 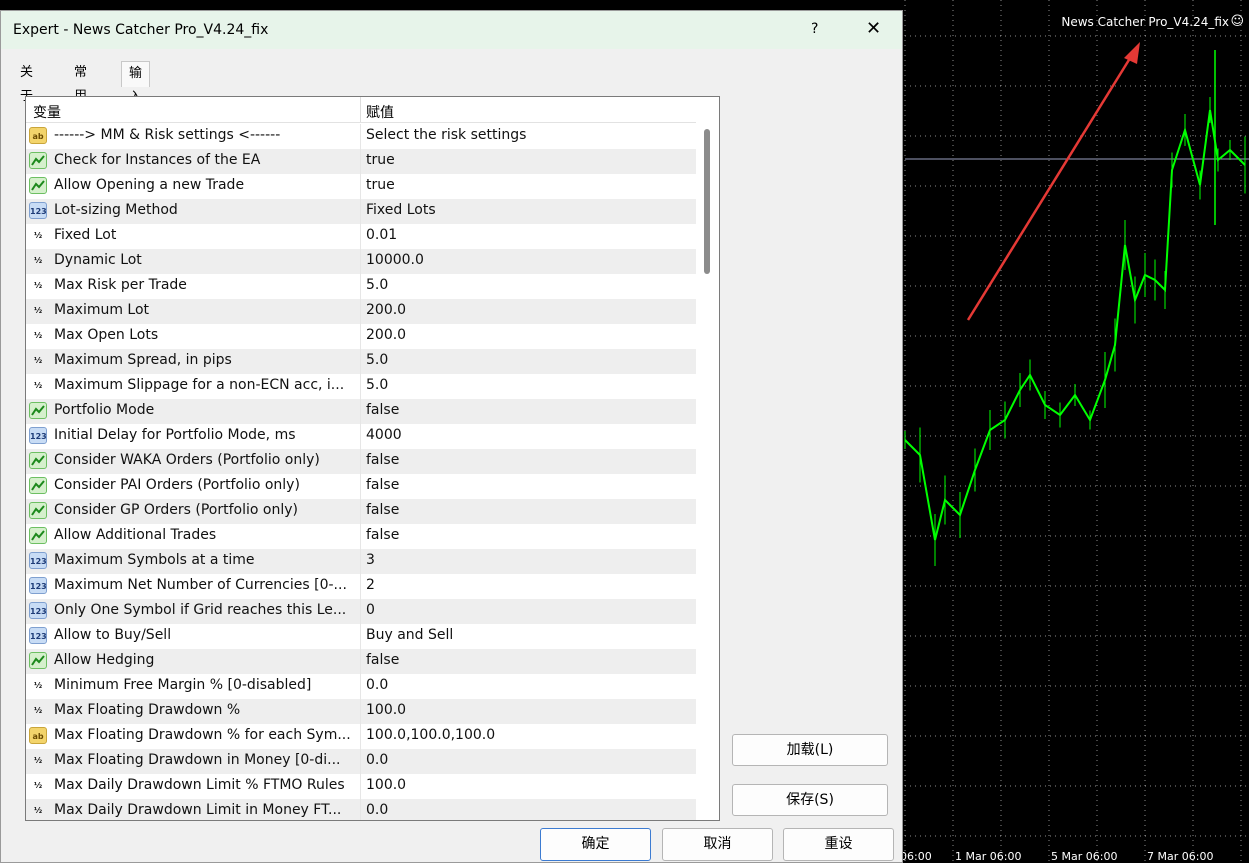 I want to click on close-icon: ✕, so click(x=873, y=28).